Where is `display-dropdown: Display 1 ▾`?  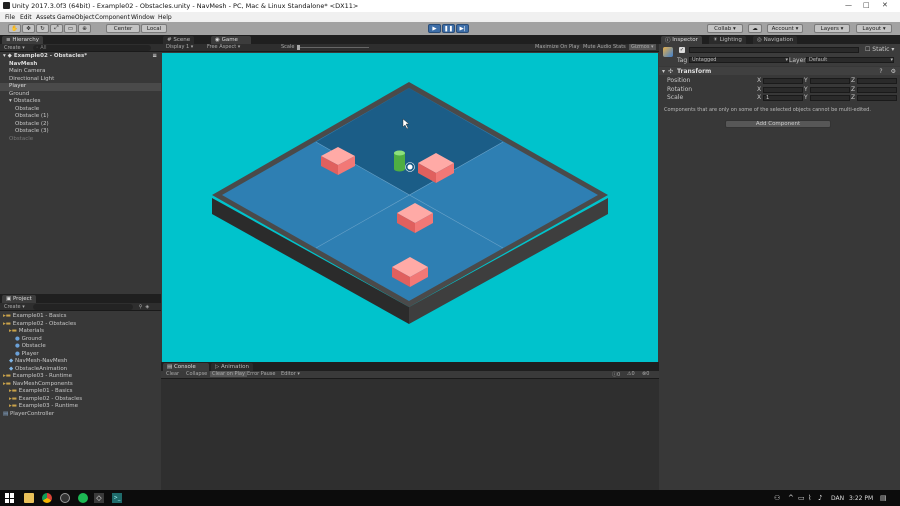 display-dropdown: Display 1 ▾ is located at coordinates (179, 47).